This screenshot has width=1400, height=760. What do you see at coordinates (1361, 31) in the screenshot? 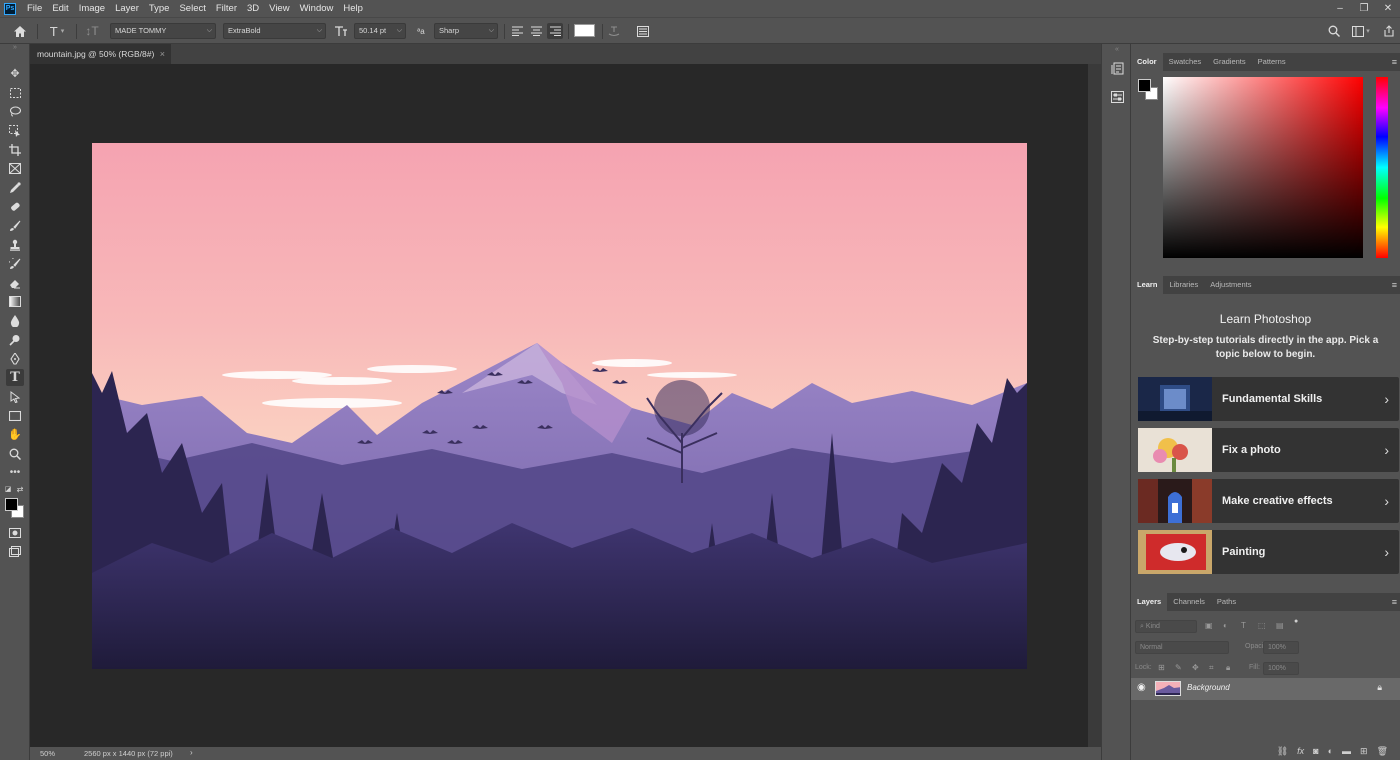
I see `workspace-icon: ▾` at bounding box center [1361, 31].